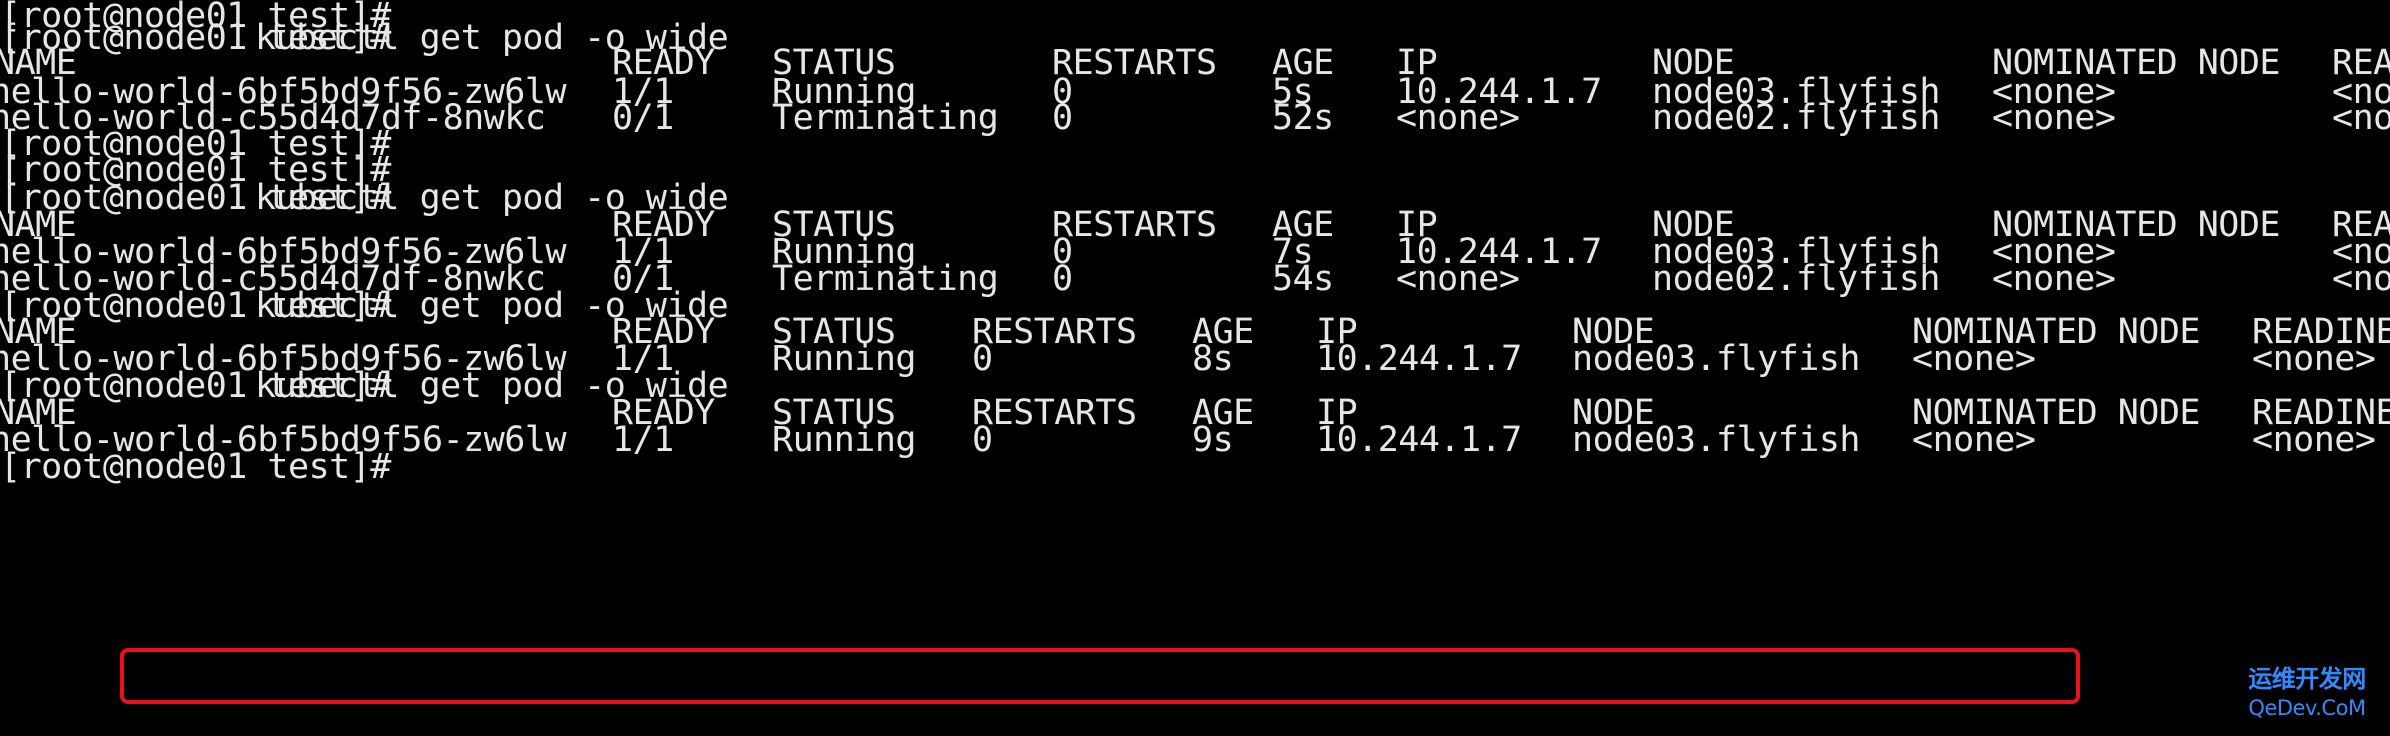  I want to click on watermark-logo: 运维开发网 QeDev.CoM, so click(2307, 697).